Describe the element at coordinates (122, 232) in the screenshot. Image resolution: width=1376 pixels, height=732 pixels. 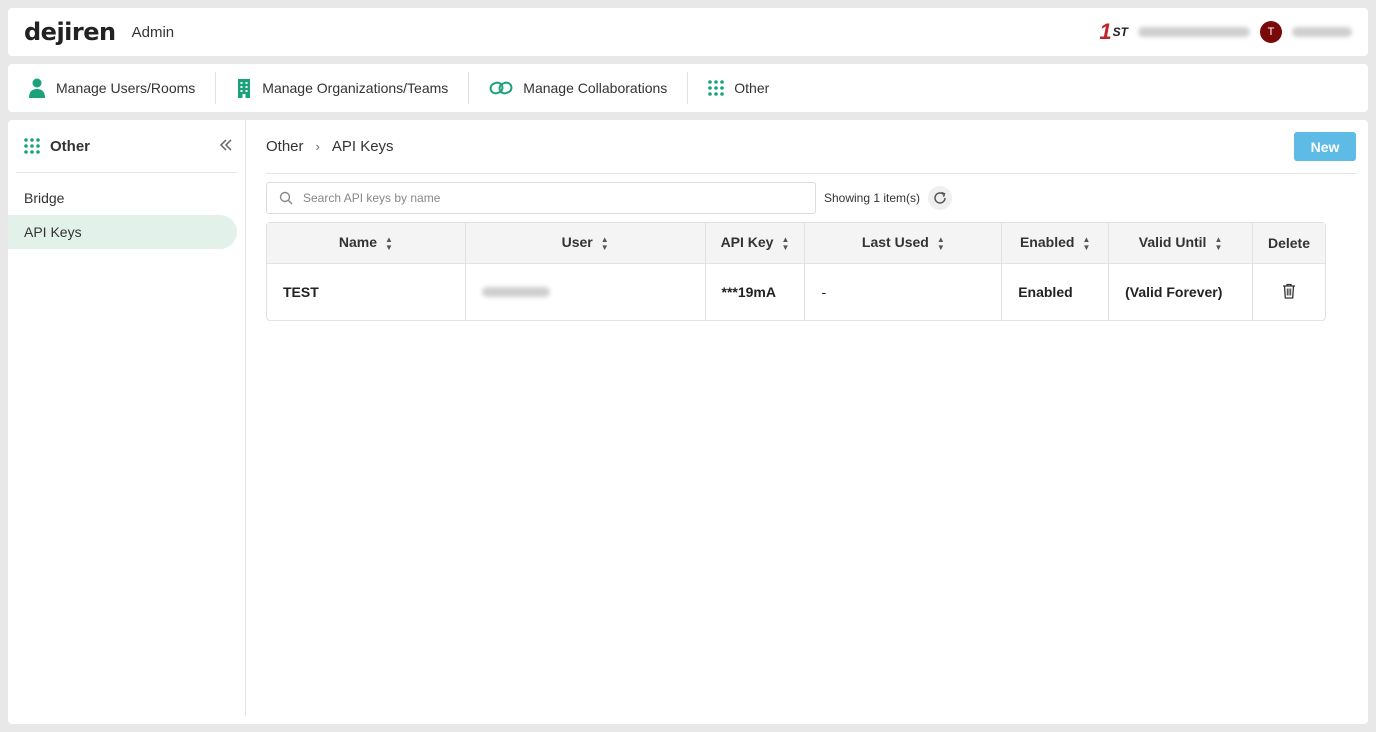
I see `sidebar-item-api-keys: API Keys` at that location.